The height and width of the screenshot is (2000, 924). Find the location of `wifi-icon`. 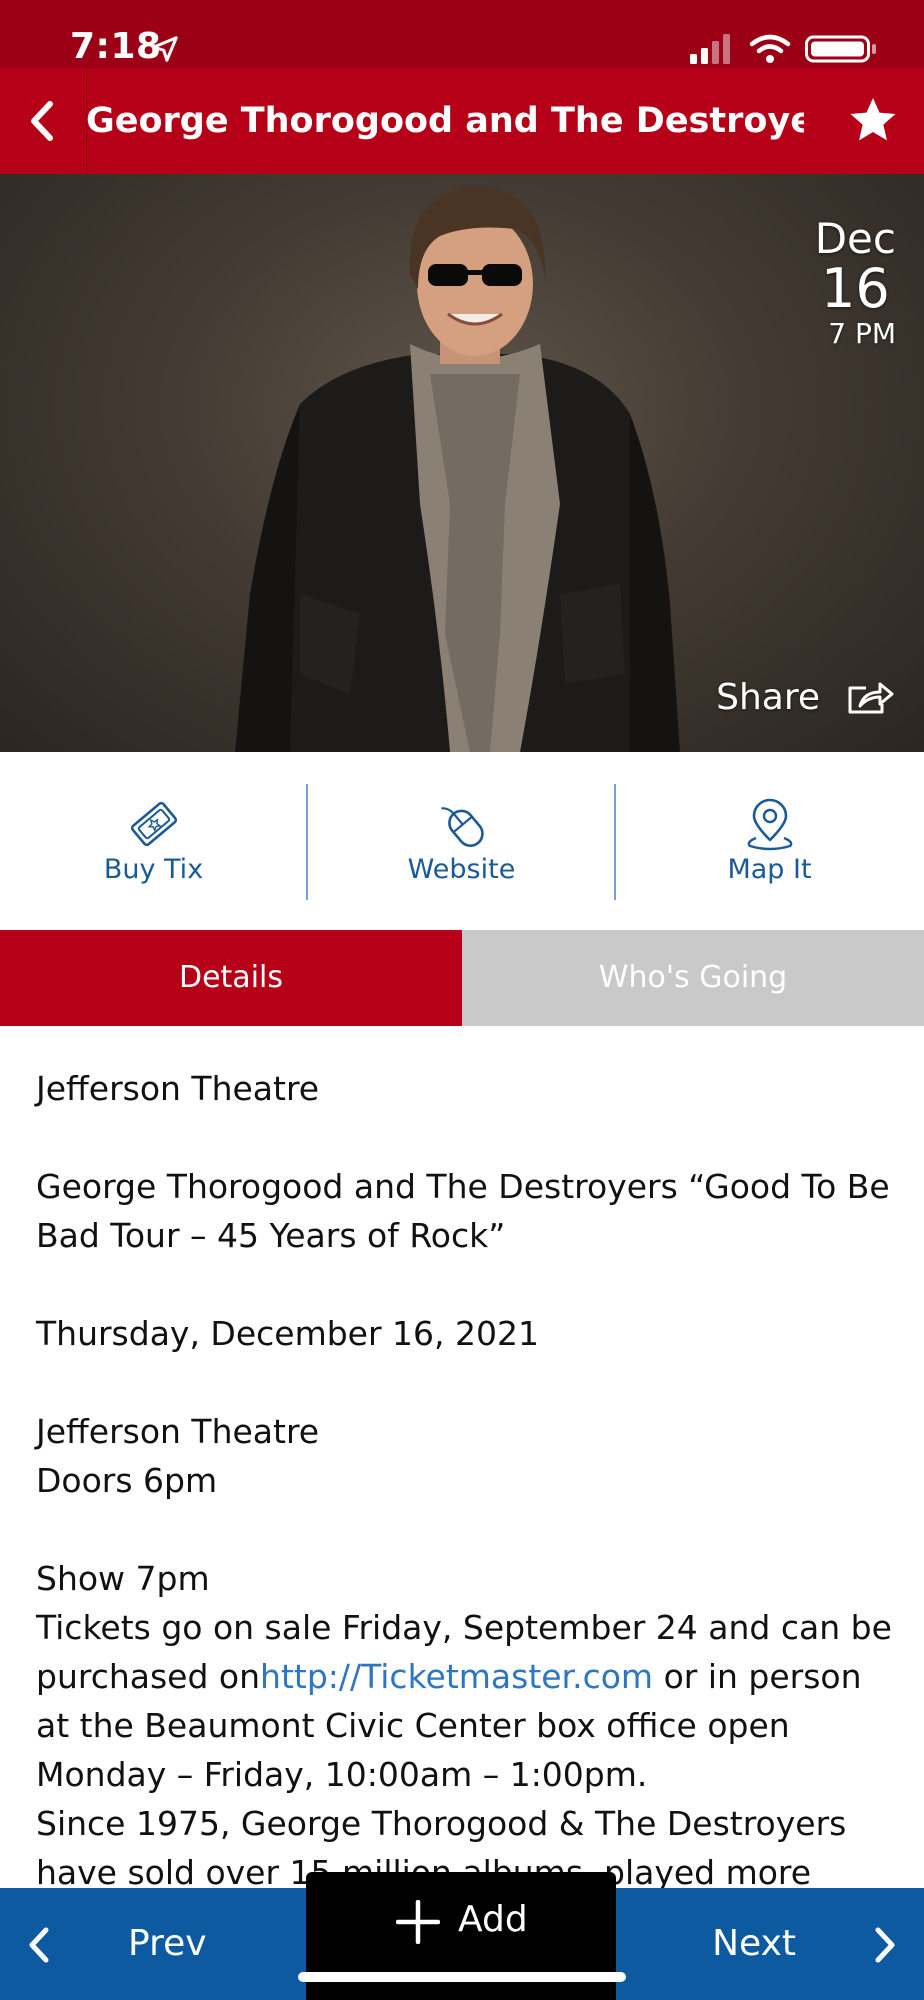

wifi-icon is located at coordinates (770, 48).